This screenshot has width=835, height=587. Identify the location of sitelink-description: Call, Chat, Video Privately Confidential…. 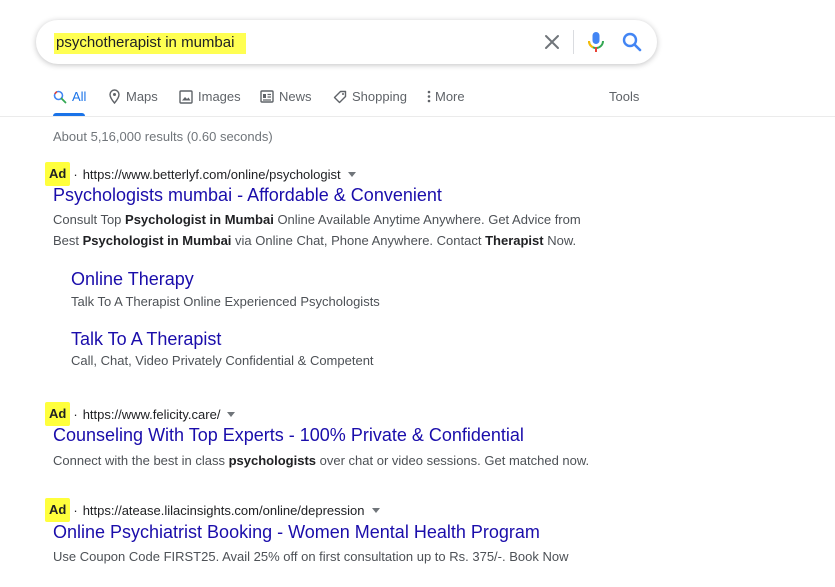
(222, 360).